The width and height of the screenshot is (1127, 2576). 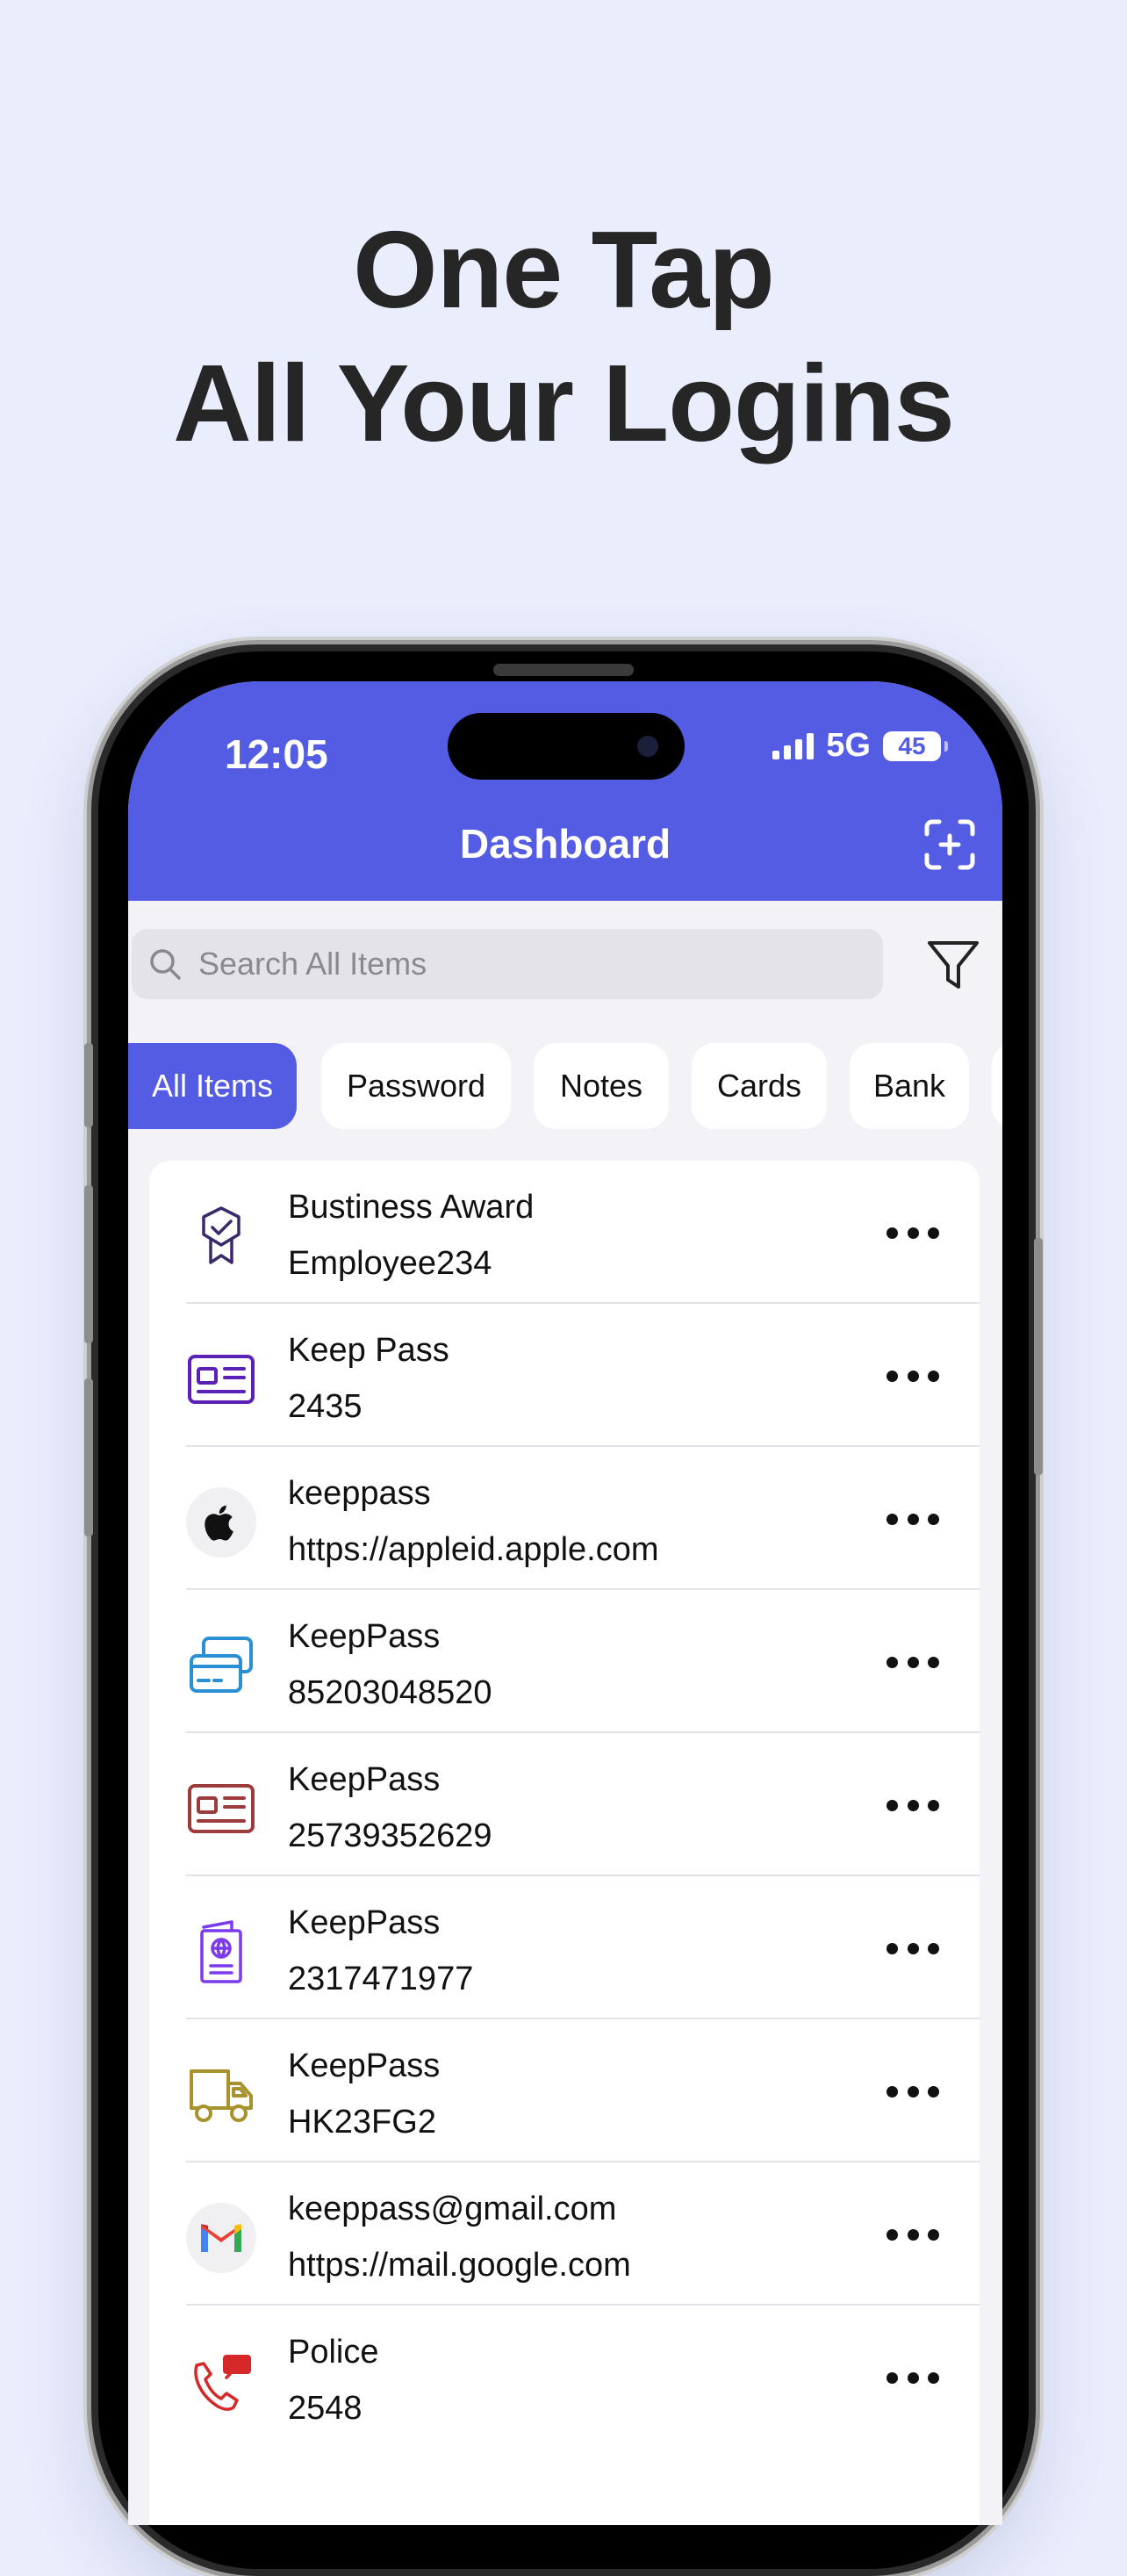 What do you see at coordinates (564, 403) in the screenshot?
I see `headline-line-2: All Your Logins` at bounding box center [564, 403].